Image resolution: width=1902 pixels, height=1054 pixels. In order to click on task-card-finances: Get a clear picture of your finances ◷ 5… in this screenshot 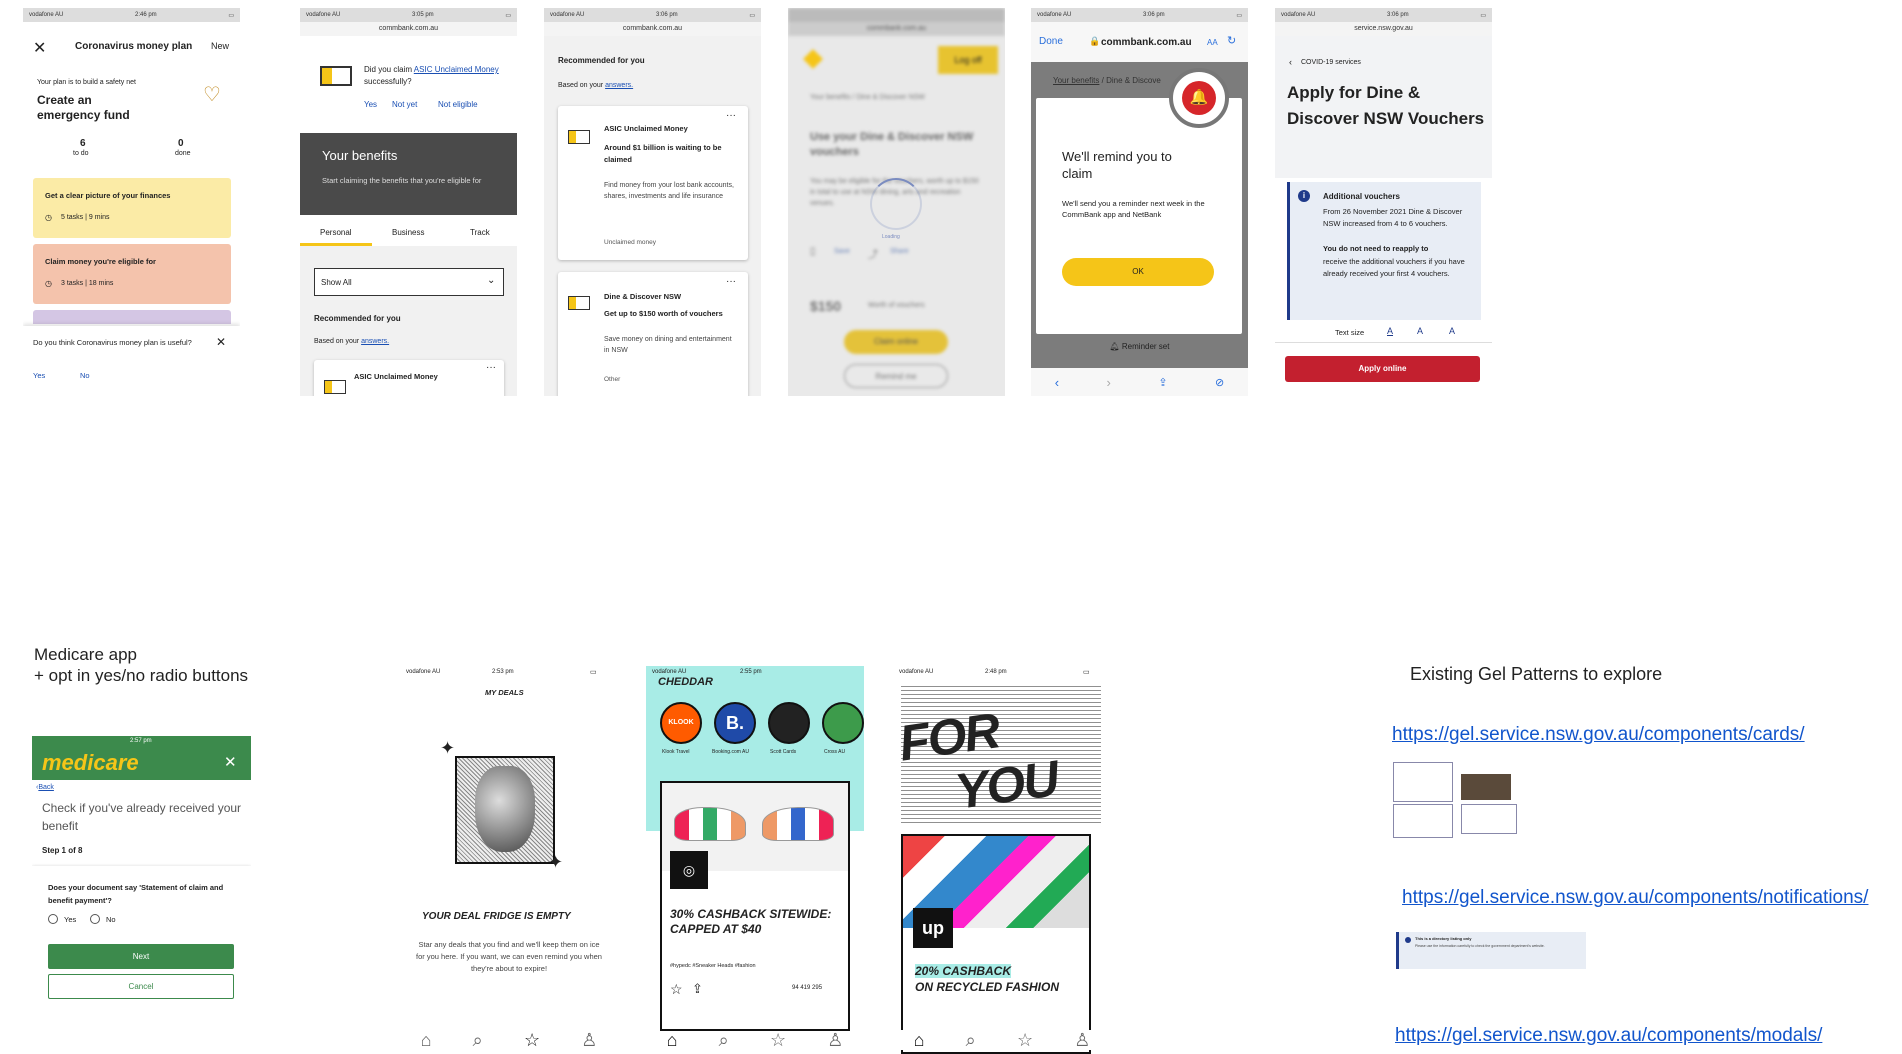, I will do `click(132, 208)`.